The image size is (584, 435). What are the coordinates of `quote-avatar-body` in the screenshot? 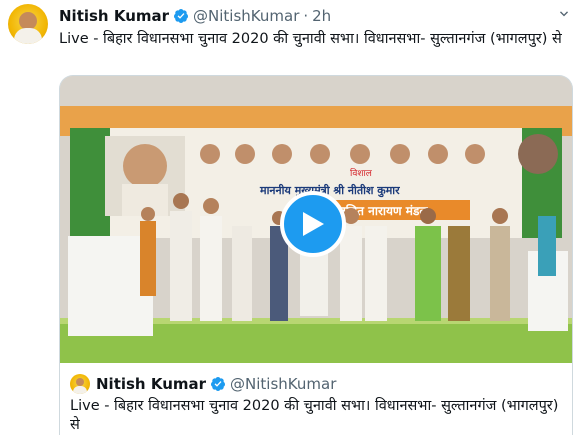 It's located at (80, 390).